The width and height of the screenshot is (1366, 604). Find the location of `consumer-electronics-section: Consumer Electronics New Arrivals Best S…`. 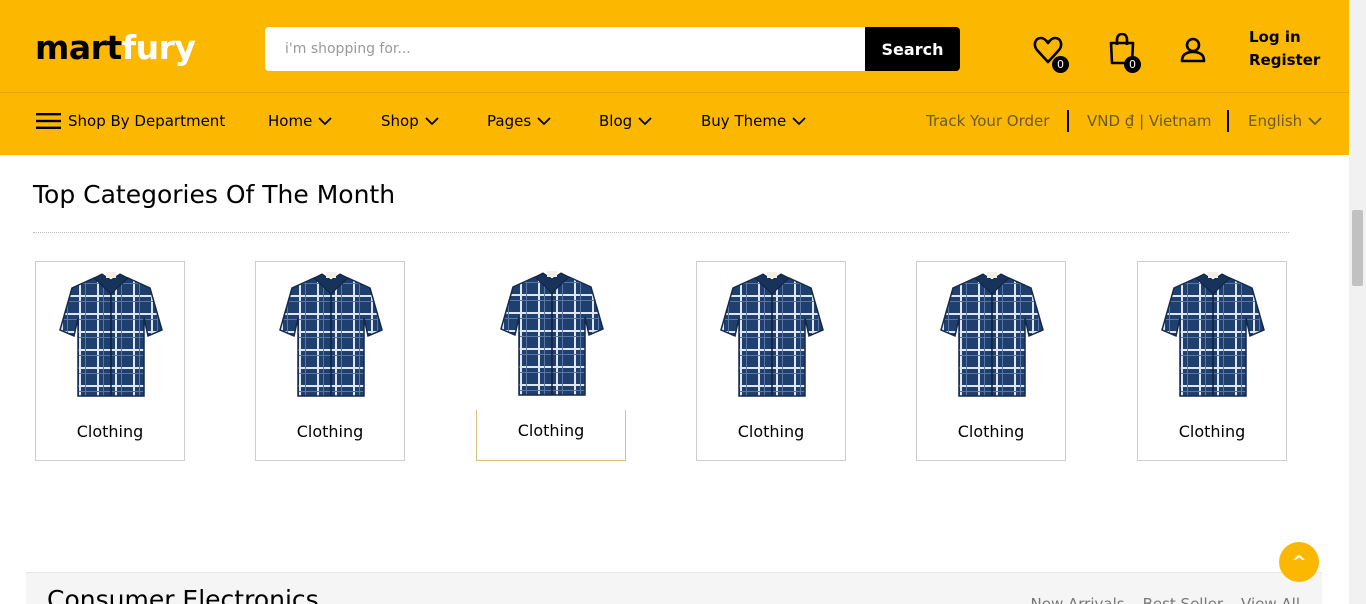

consumer-electronics-section: Consumer Electronics New Arrivals Best S… is located at coordinates (674, 588).